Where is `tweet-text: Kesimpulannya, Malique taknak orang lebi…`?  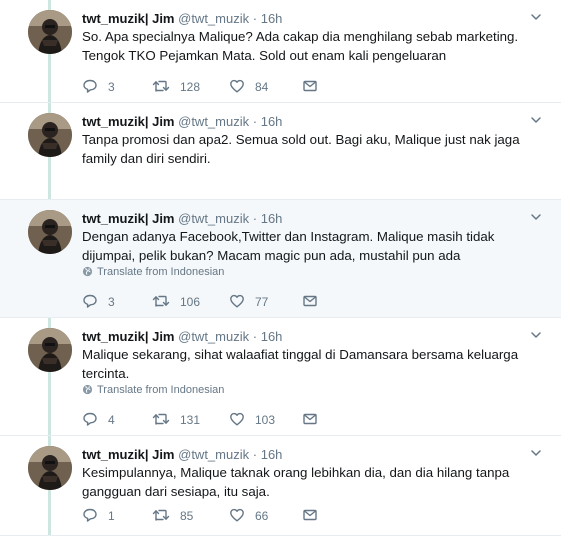
tweet-text: Kesimpulannya, Malique taknak orang lebi… is located at coordinates (296, 482).